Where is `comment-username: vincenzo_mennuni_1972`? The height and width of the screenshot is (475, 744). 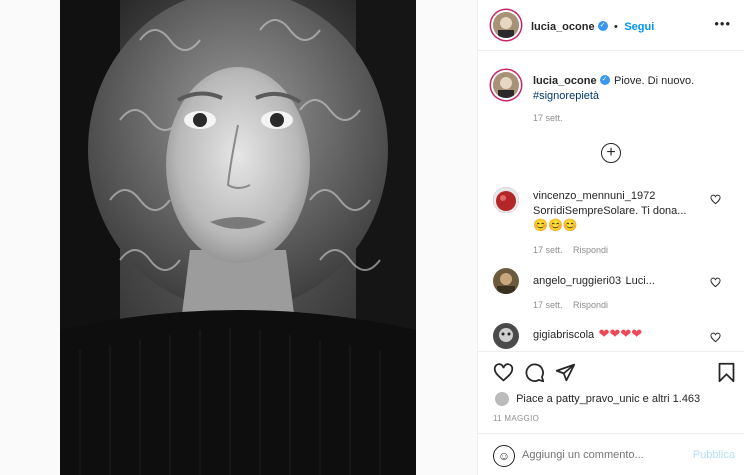 comment-username: vincenzo_mennuni_1972 is located at coordinates (594, 196).